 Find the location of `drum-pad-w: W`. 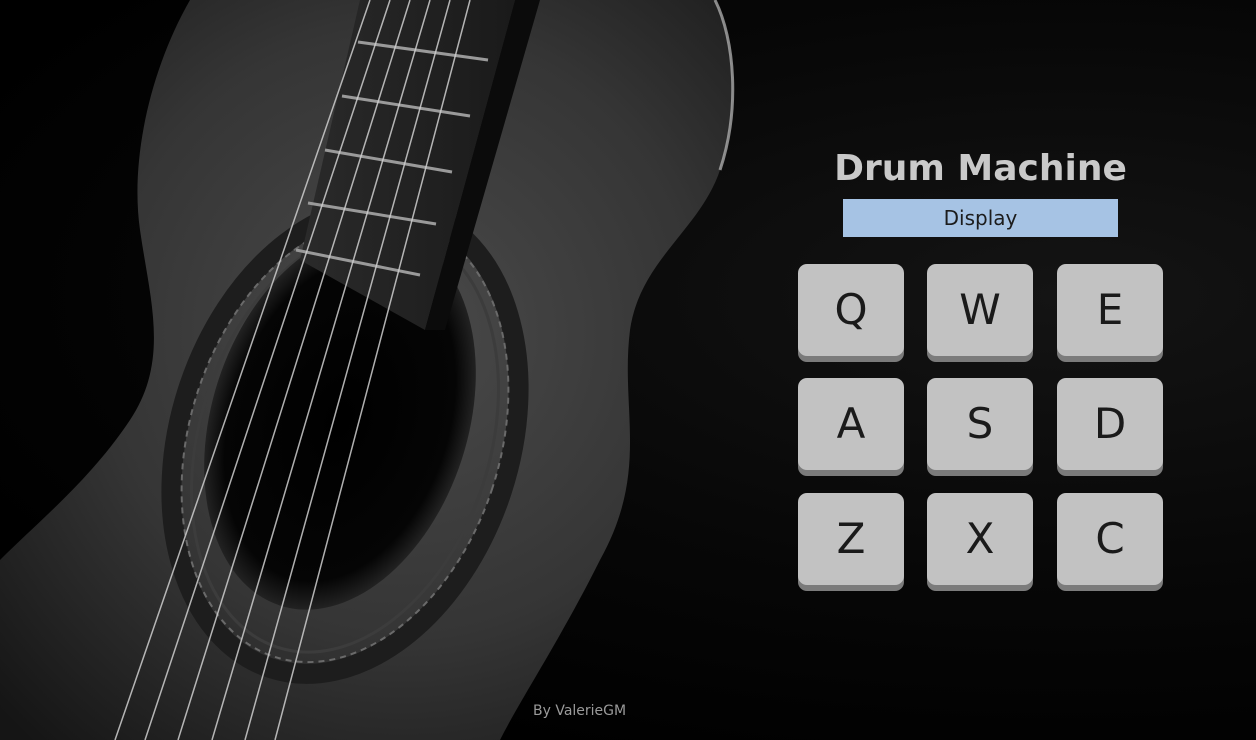

drum-pad-w: W is located at coordinates (980, 310).